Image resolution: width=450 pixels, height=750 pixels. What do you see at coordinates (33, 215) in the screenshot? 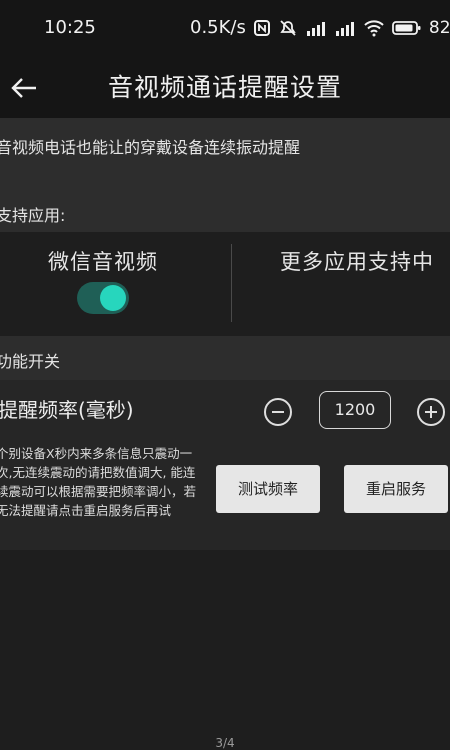
I see `support-apps-label: 支持应用:` at bounding box center [33, 215].